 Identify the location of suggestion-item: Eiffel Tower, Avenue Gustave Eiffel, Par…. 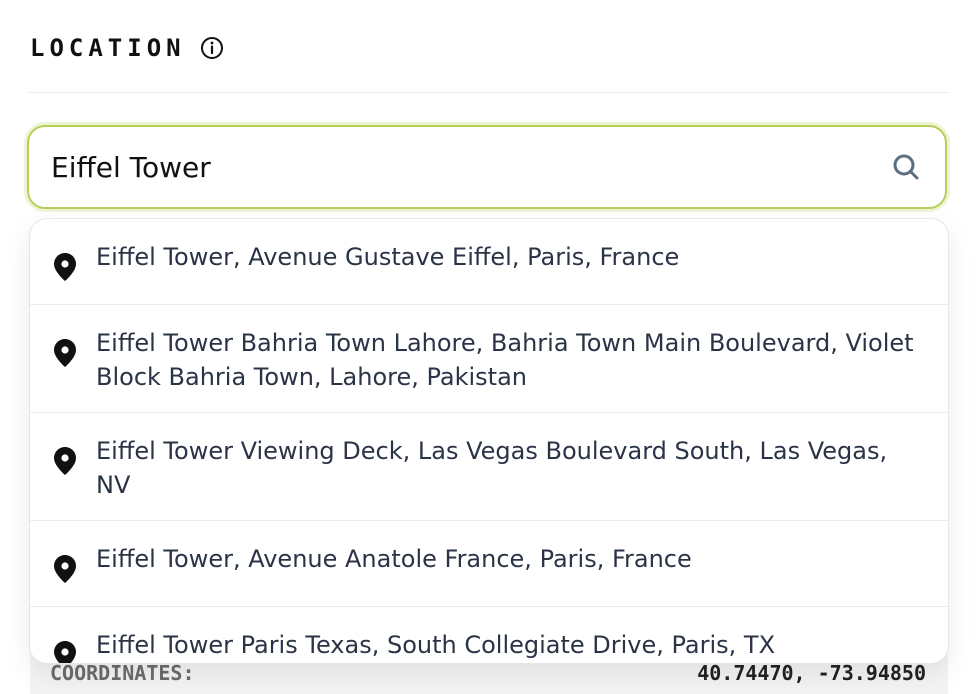
(489, 262).